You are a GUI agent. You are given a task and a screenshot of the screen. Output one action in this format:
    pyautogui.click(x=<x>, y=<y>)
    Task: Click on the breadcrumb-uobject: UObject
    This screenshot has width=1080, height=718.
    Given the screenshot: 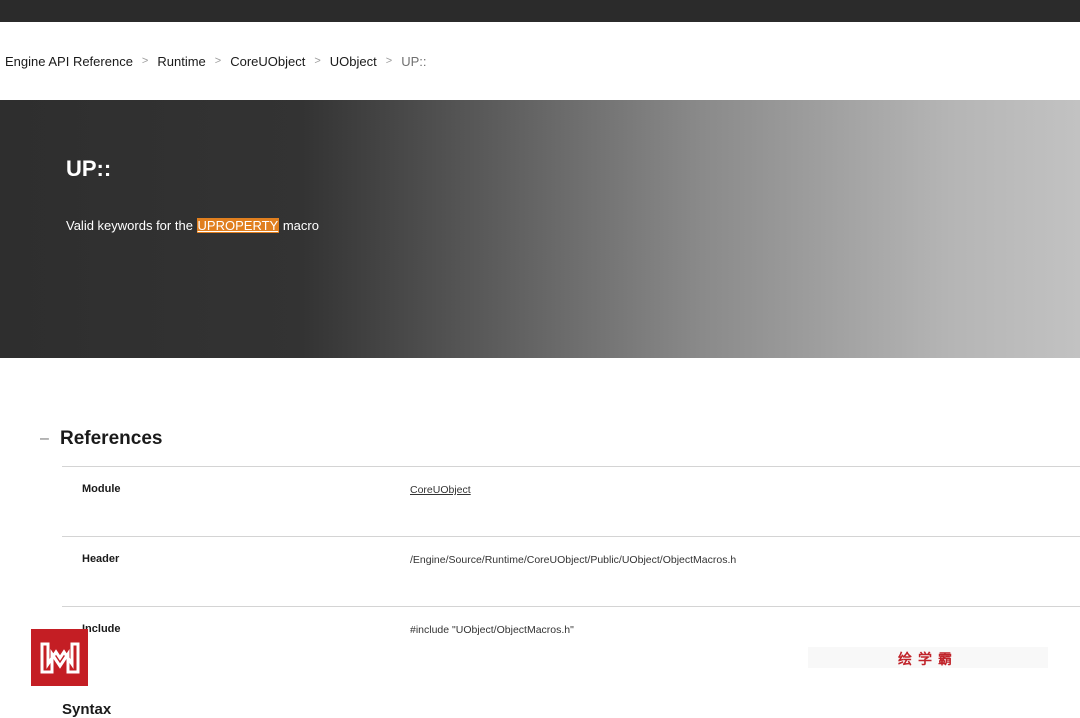 What is the action you would take?
    pyautogui.click(x=353, y=61)
    